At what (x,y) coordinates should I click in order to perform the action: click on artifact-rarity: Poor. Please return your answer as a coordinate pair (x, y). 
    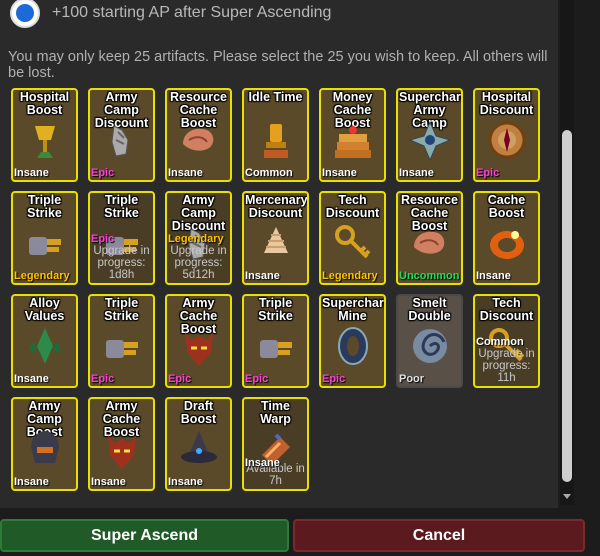
    Looking at the image, I should click on (412, 379).